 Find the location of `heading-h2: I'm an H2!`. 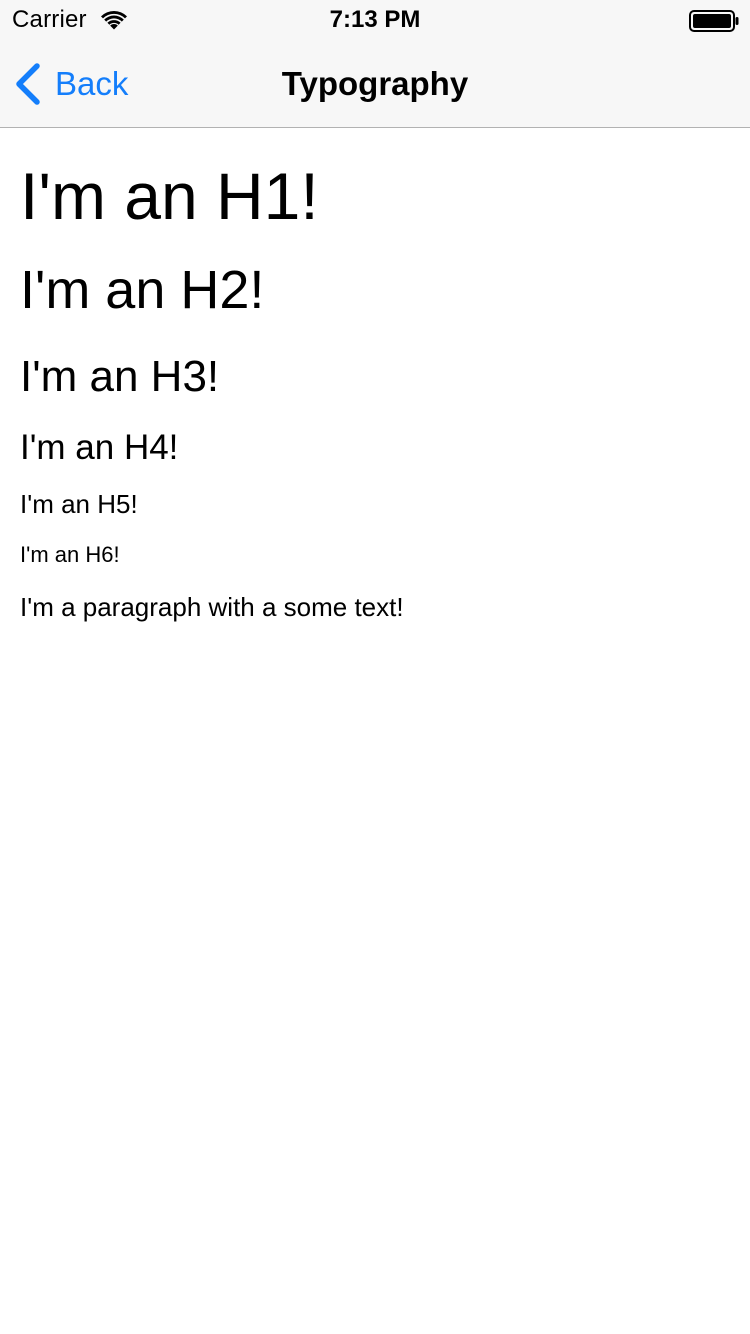

heading-h2: I'm an H2! is located at coordinates (142, 290).